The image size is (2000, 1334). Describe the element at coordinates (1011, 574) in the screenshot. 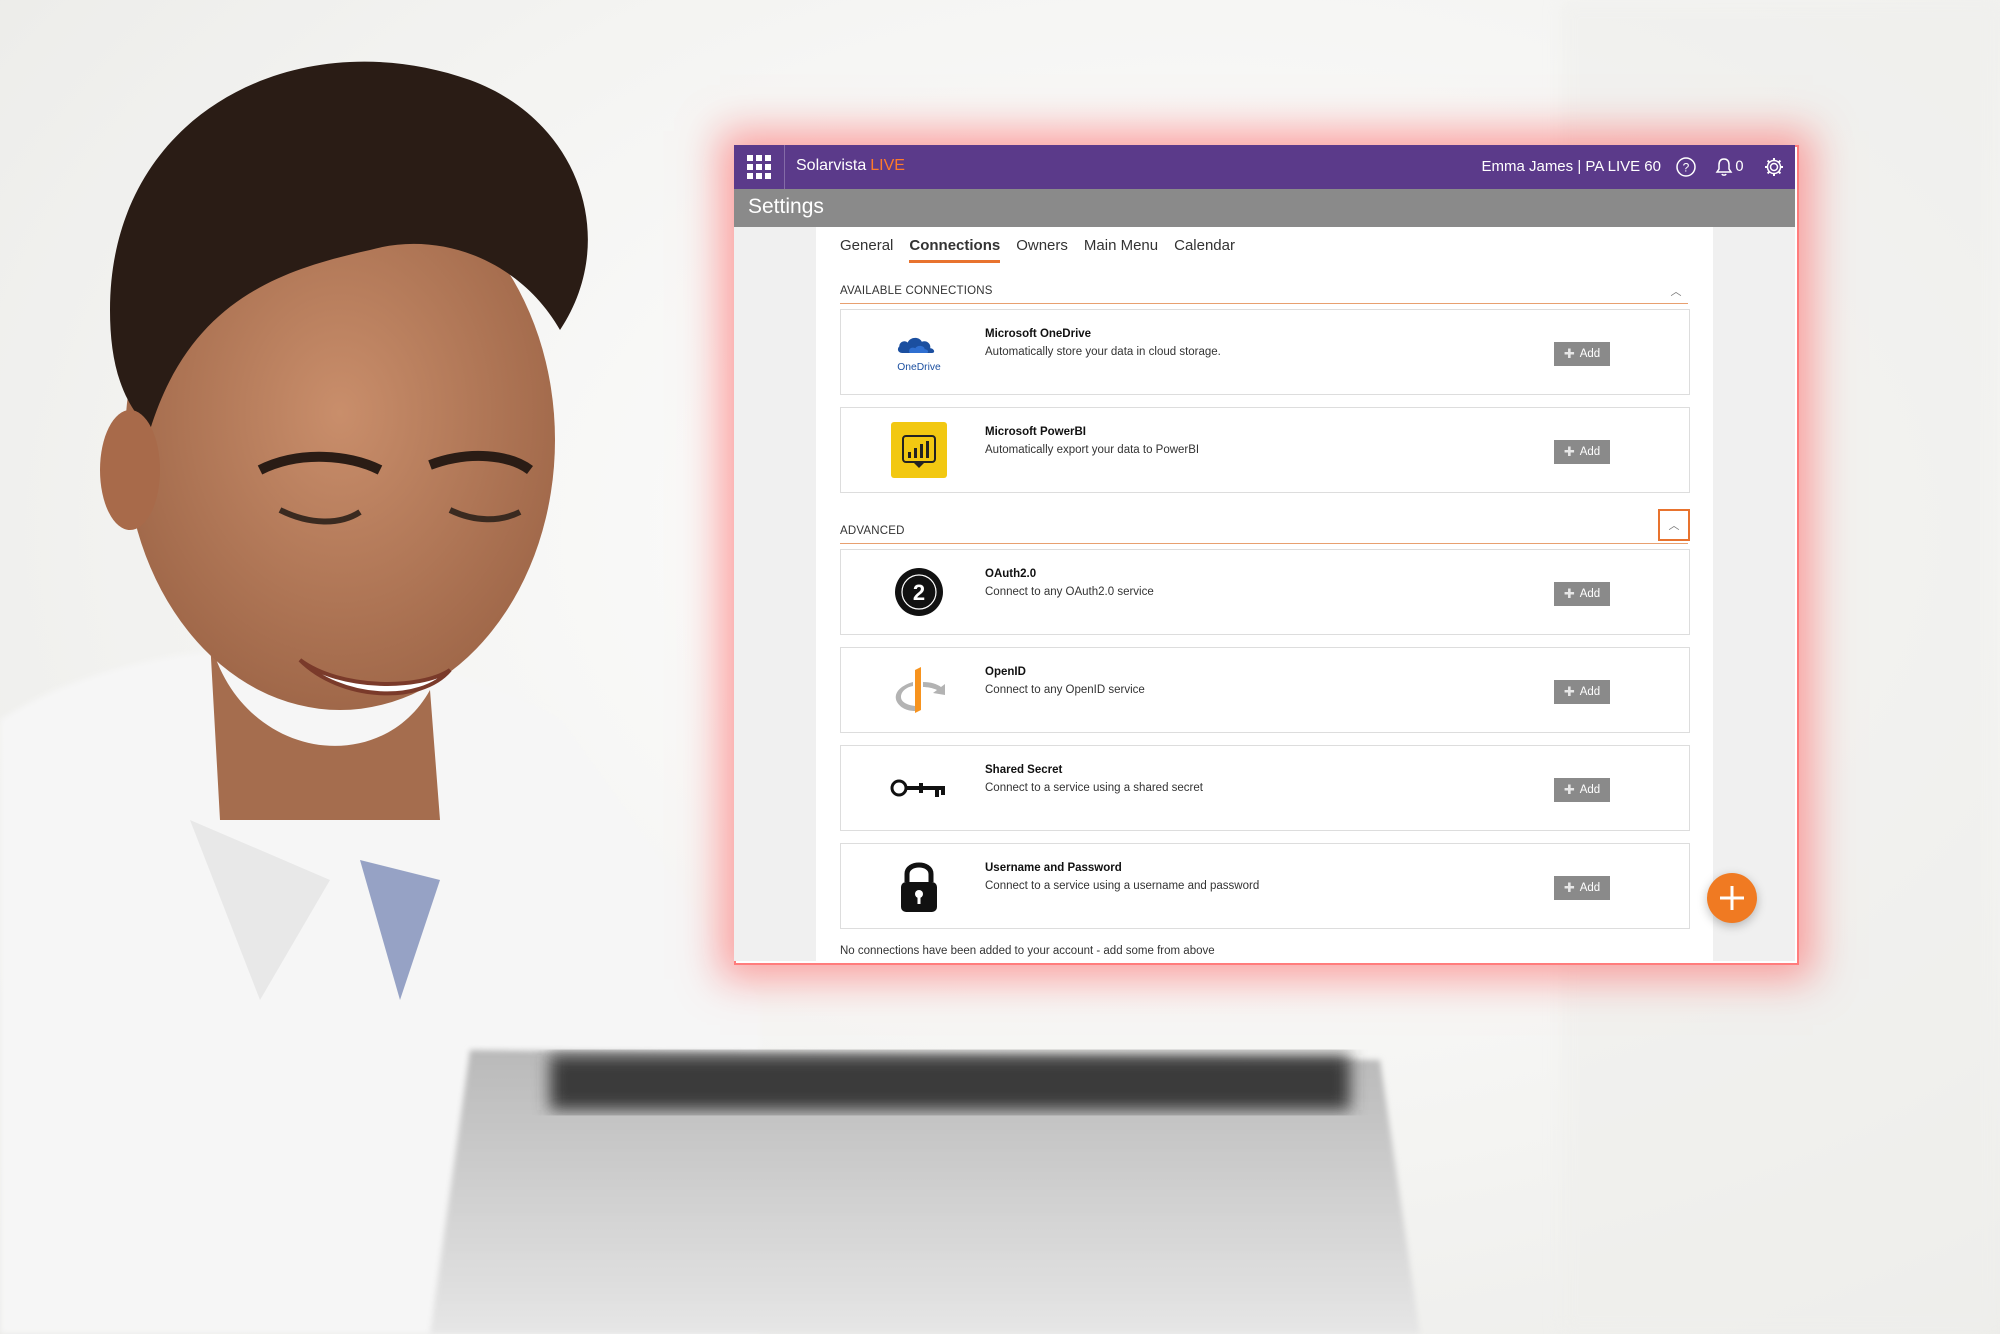

I see `connection-name: OAuth2.0` at that location.